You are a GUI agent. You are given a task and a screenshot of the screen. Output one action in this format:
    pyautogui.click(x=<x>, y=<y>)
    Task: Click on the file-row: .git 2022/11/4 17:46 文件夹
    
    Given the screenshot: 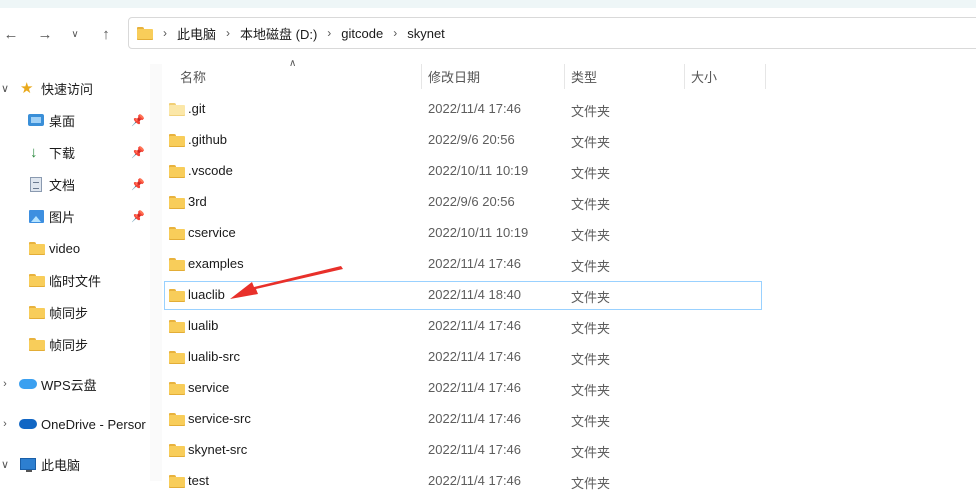 What is the action you would take?
    pyautogui.click(x=463, y=109)
    